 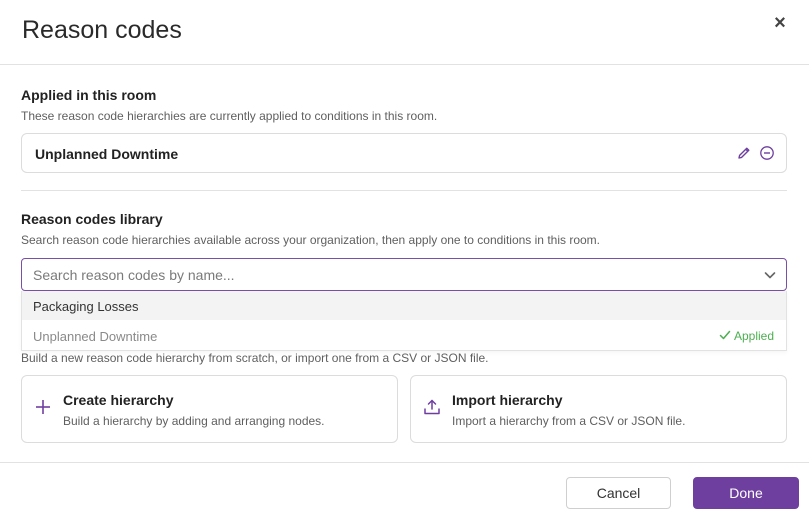 What do you see at coordinates (118, 400) in the screenshot?
I see `create-hierarchy-title: Create hierarchy` at bounding box center [118, 400].